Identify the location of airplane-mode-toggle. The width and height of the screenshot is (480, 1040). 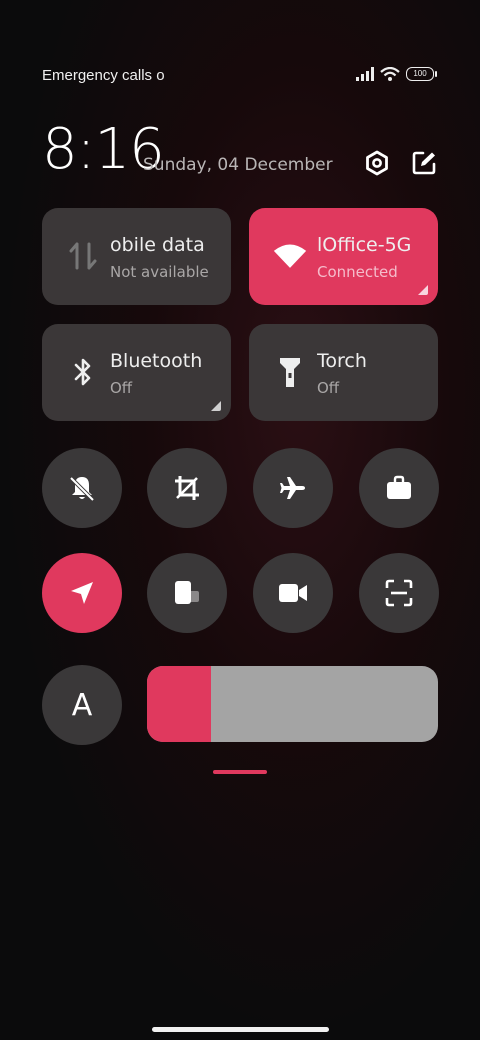
(293, 488).